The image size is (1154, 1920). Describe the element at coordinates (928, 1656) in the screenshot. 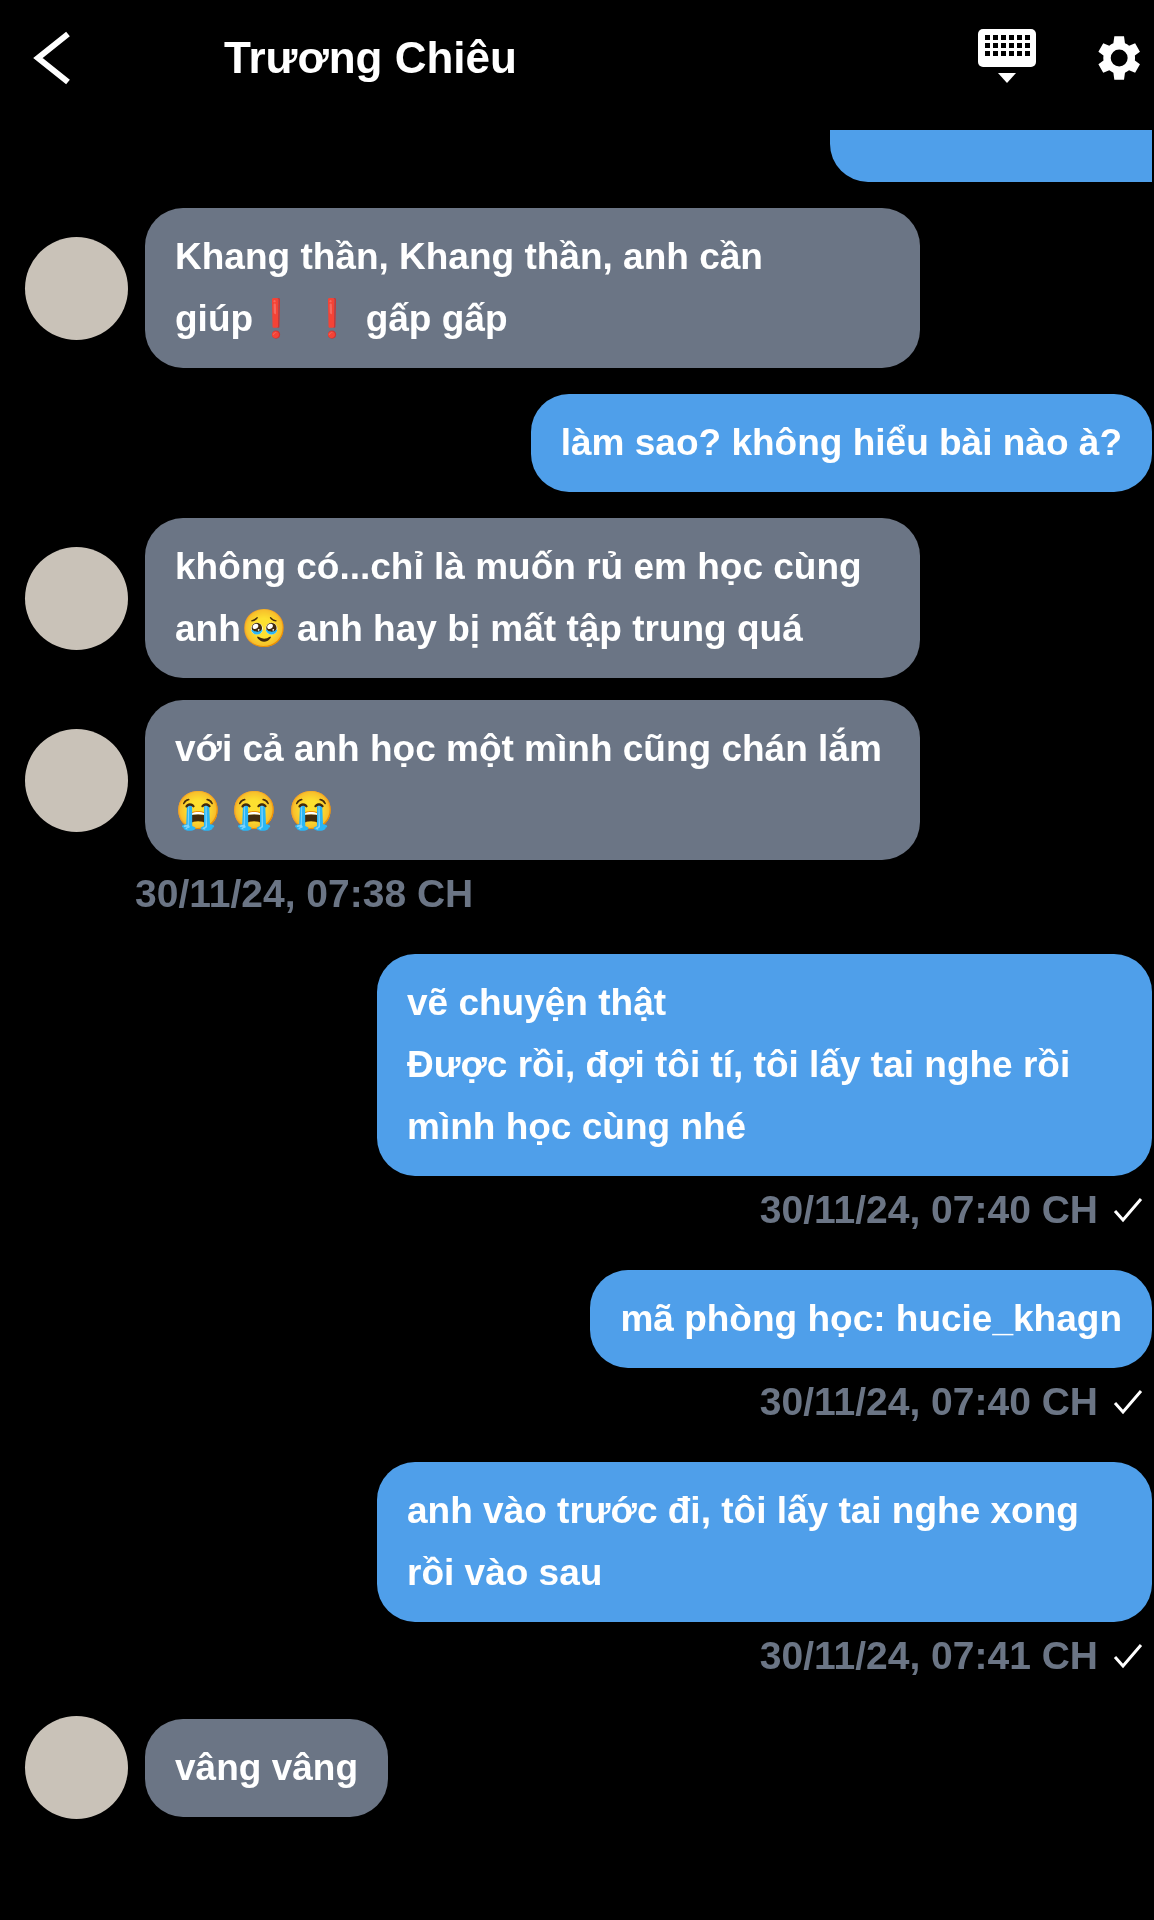

I see `message-timestamp: 30/11/24, 07:41 CH` at that location.